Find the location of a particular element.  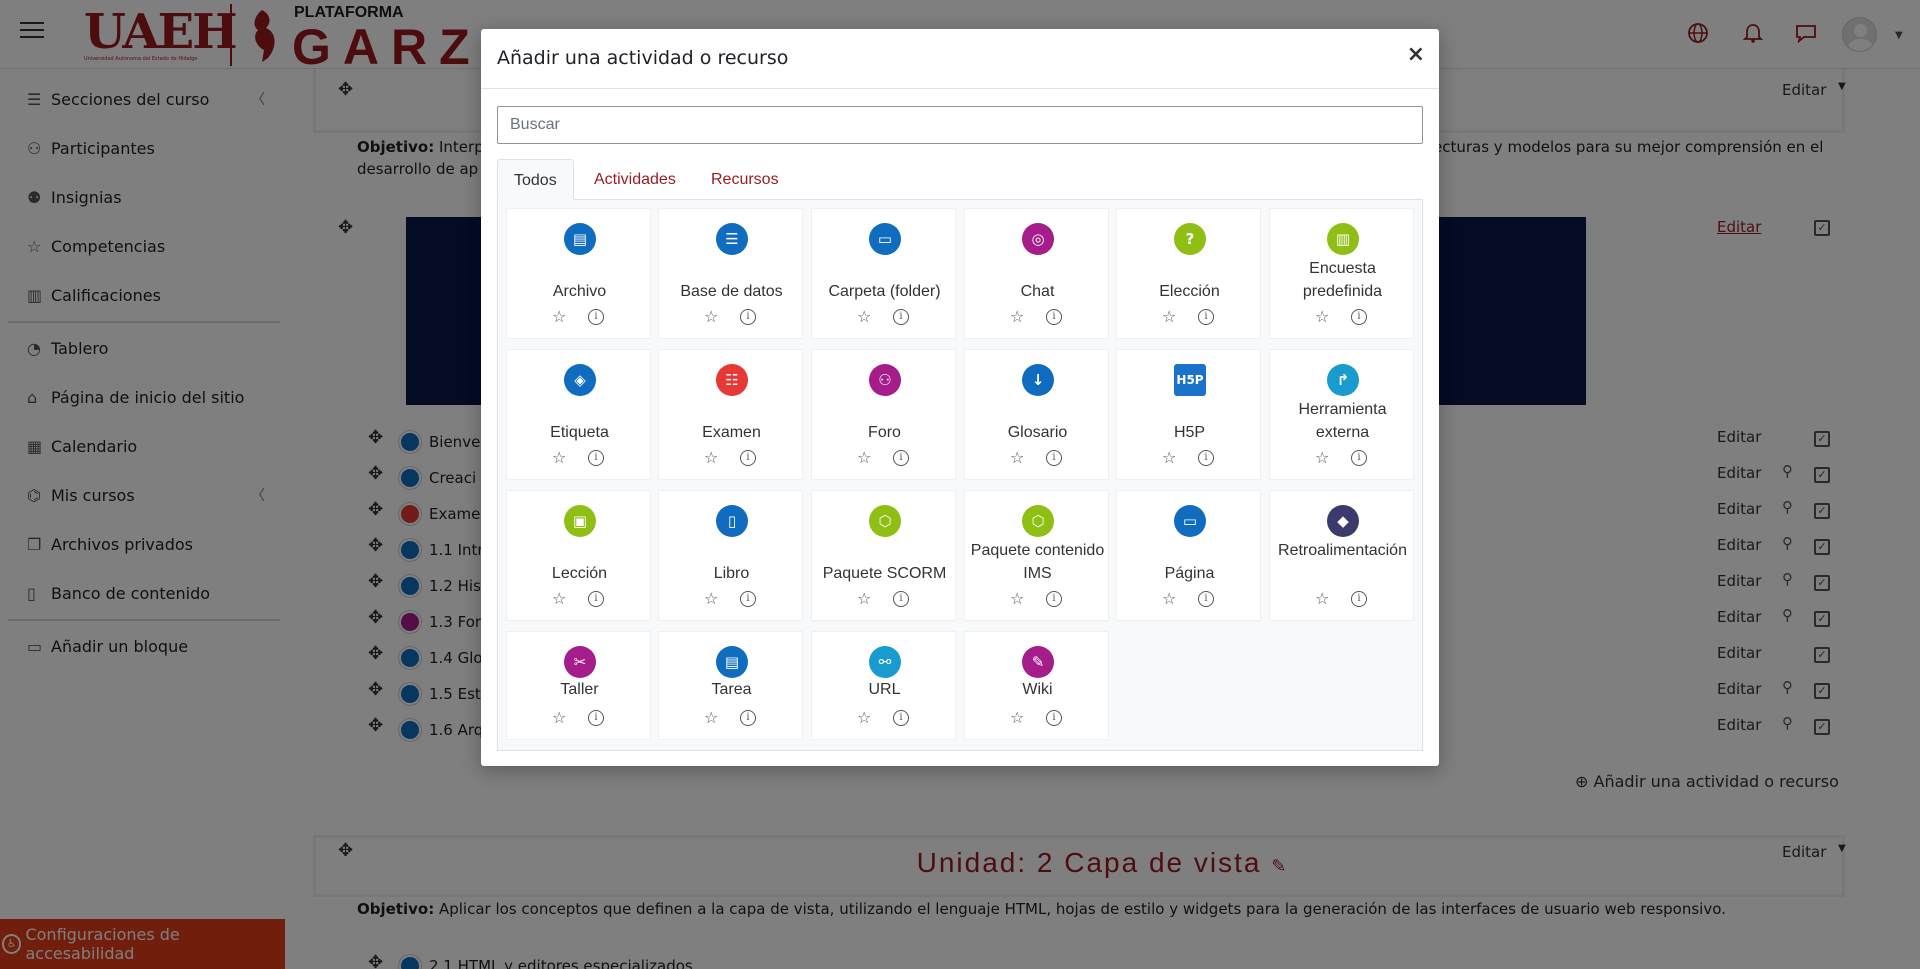

activity-option-lección: ▣ Lección ☆ i is located at coordinates (578, 555).